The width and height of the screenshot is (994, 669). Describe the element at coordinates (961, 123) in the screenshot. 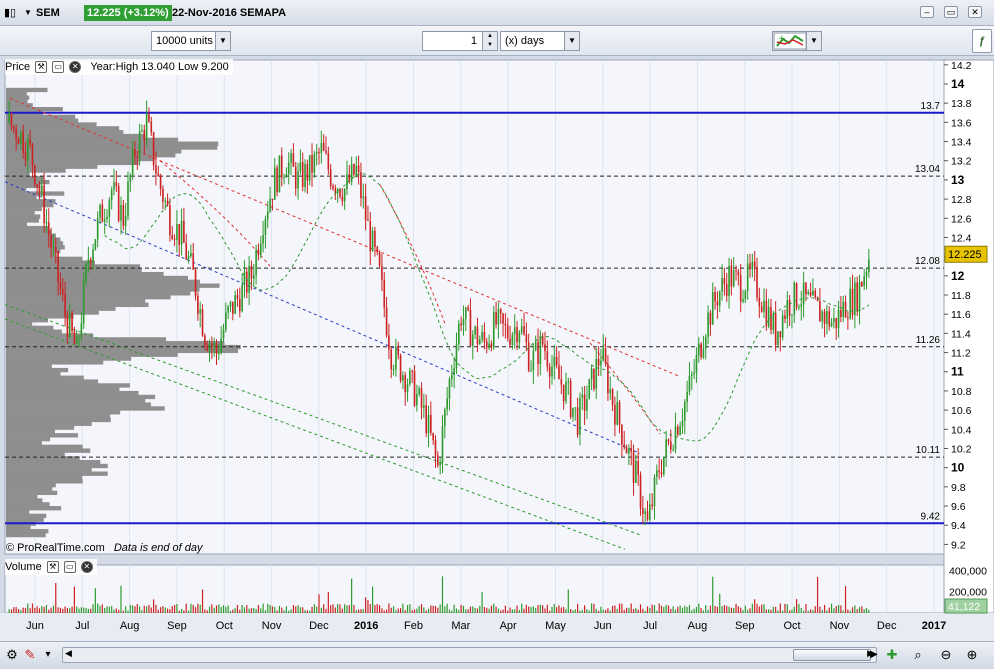

I see `y-tick-label: 13.6` at that location.